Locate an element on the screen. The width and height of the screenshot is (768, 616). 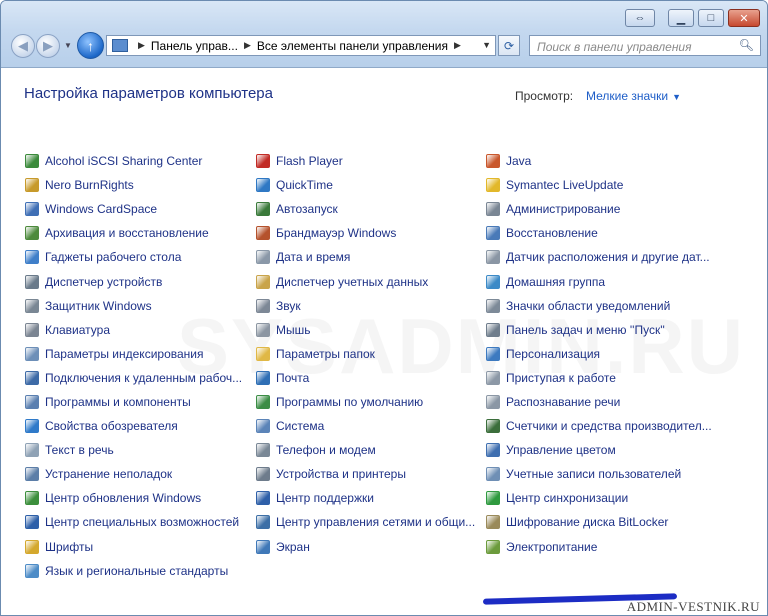
control-panel-item: Брандмауэр Windows is located at coordinates (365, 233).